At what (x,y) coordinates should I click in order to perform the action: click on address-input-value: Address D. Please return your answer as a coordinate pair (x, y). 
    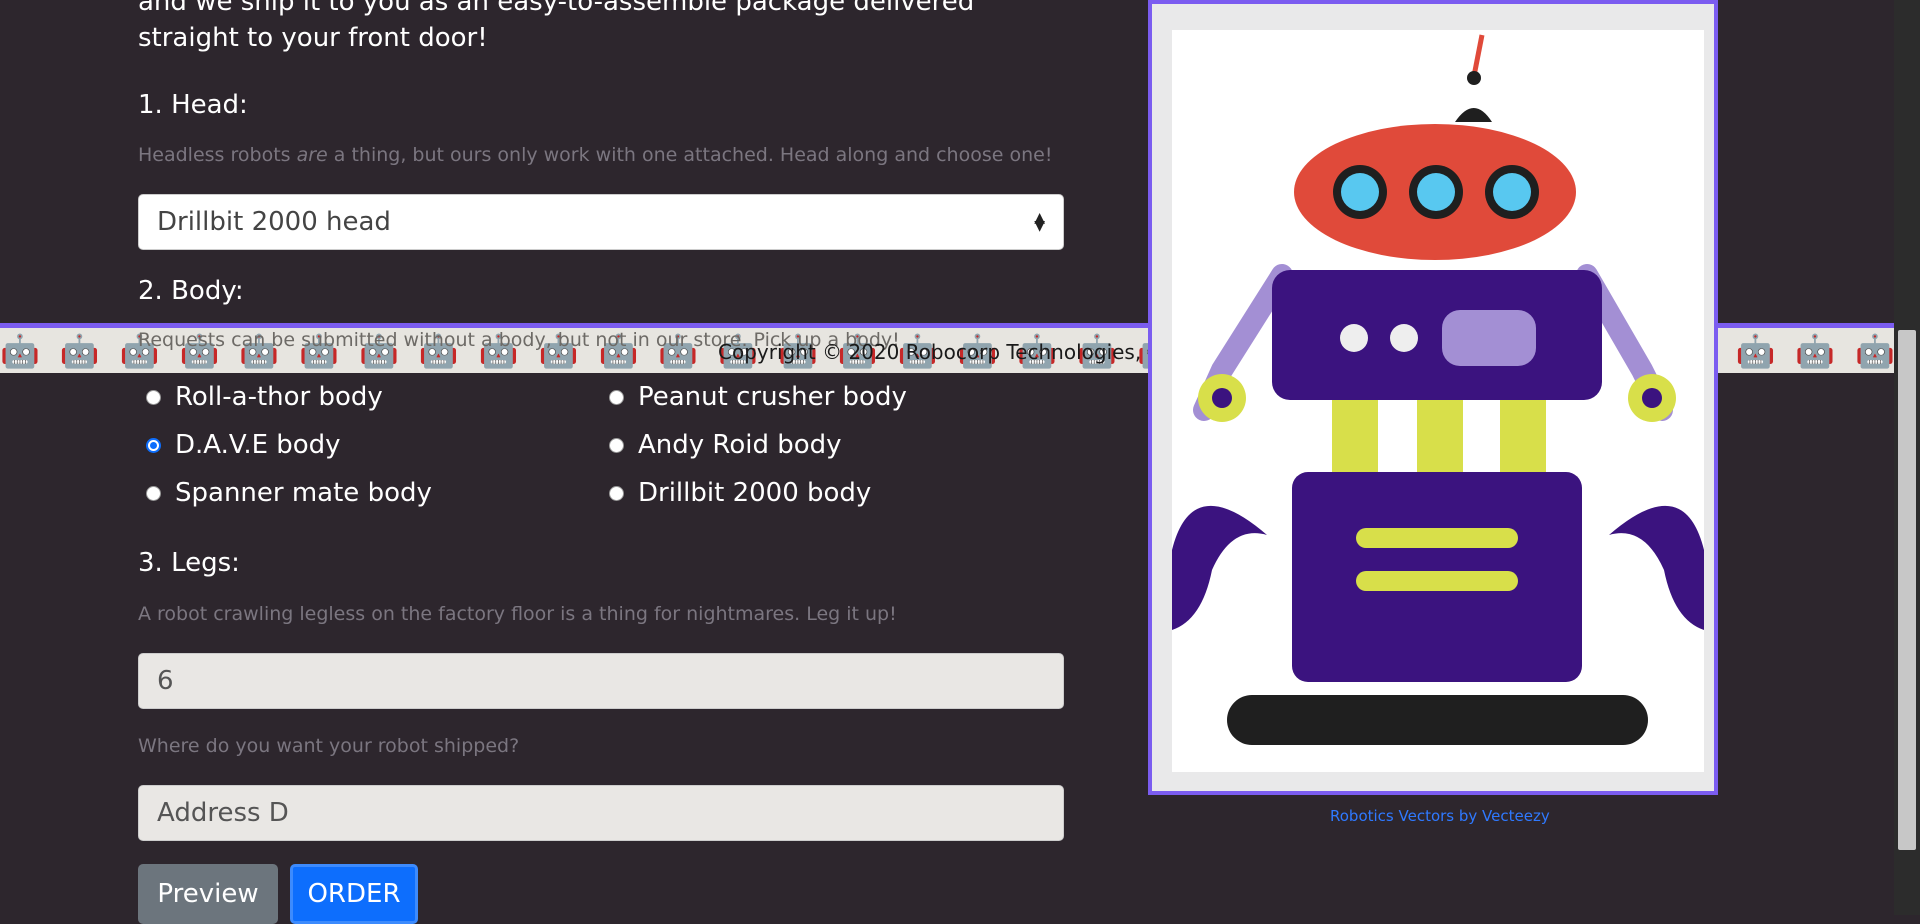
    Looking at the image, I should click on (223, 813).